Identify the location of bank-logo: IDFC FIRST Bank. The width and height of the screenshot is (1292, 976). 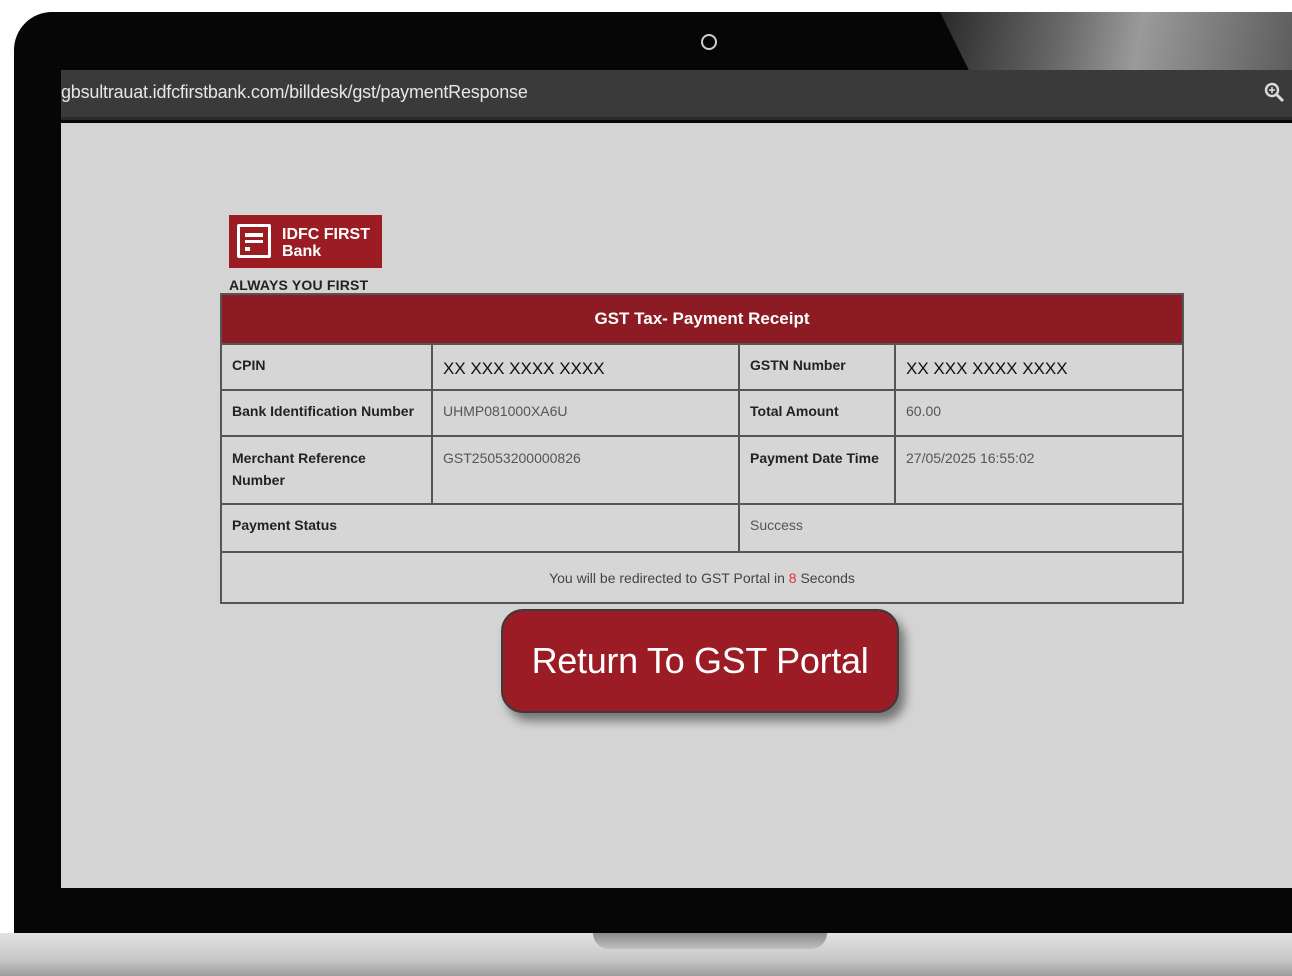
(305, 241).